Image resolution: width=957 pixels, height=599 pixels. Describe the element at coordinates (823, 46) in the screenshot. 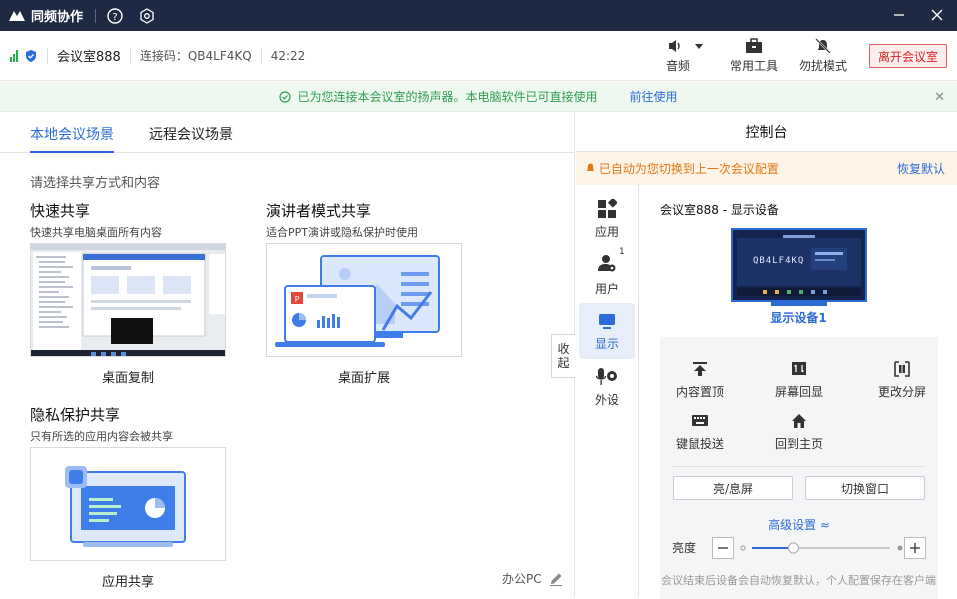

I see `bell-off-icon` at that location.